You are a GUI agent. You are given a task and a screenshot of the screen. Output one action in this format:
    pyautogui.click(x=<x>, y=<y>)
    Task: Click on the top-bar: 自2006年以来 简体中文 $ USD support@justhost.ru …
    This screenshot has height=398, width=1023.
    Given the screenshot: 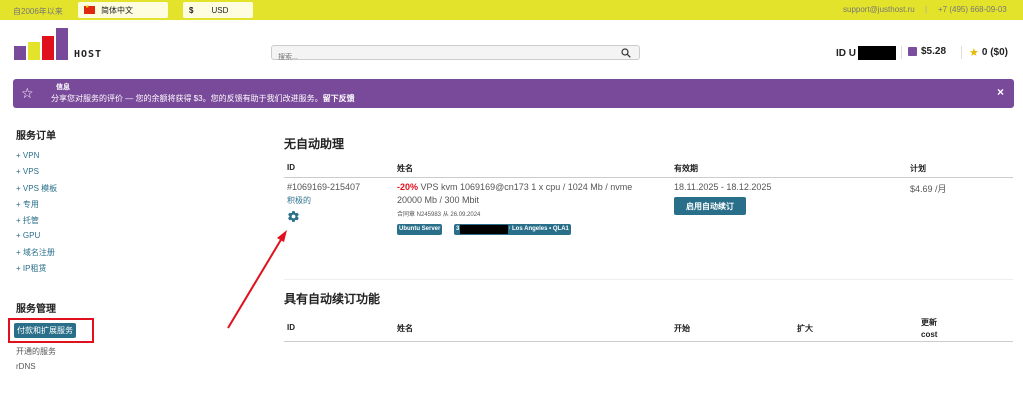 What is the action you would take?
    pyautogui.click(x=511, y=10)
    